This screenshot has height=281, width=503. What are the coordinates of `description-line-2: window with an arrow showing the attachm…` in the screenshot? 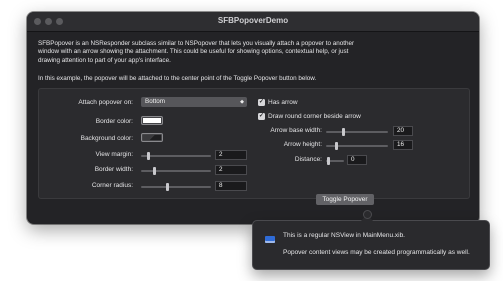 It's located at (193, 52).